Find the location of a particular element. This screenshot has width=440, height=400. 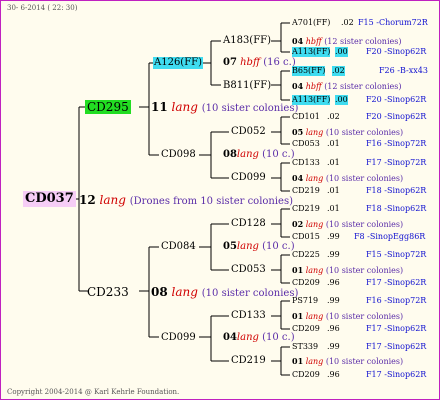

father-drone-info: 08 lang (10 sister colonies) is located at coordinates (224, 293).